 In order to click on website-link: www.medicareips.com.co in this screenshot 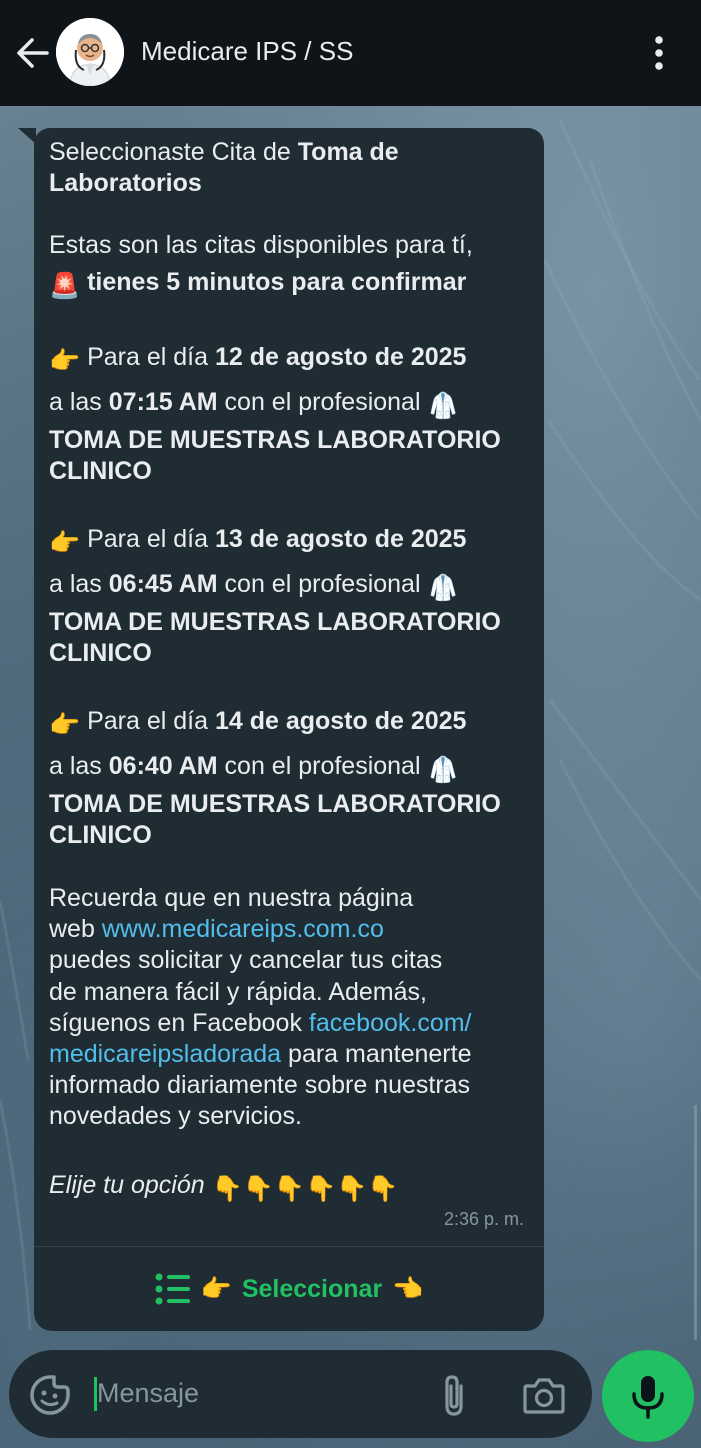, I will do `click(243, 929)`.